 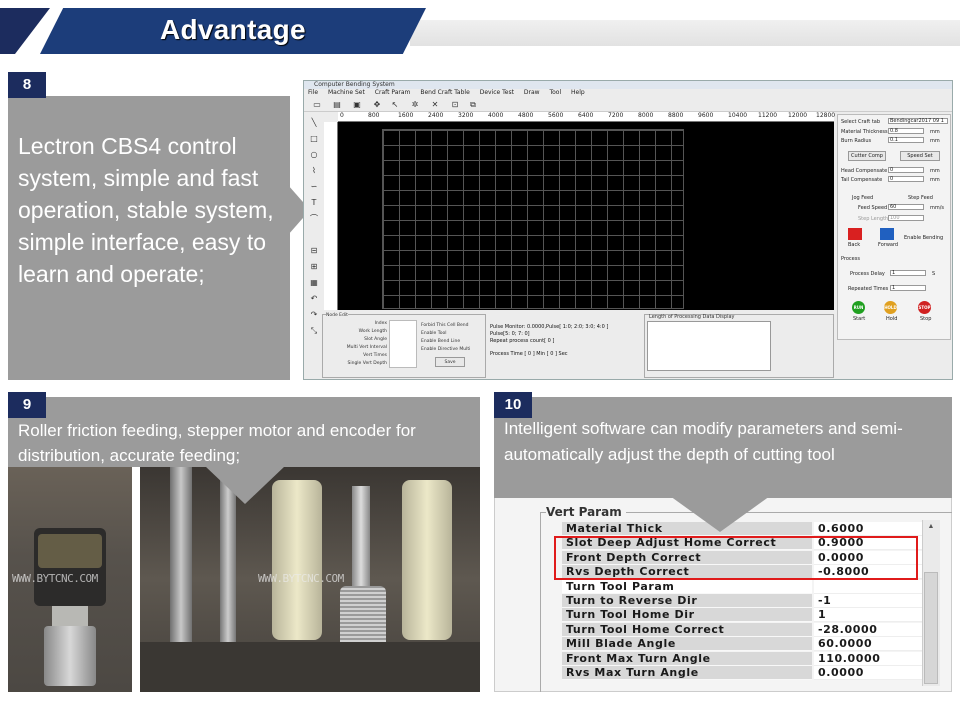 What do you see at coordinates (314, 251) in the screenshot?
I see `layer-tool-icon: ⊟` at bounding box center [314, 251].